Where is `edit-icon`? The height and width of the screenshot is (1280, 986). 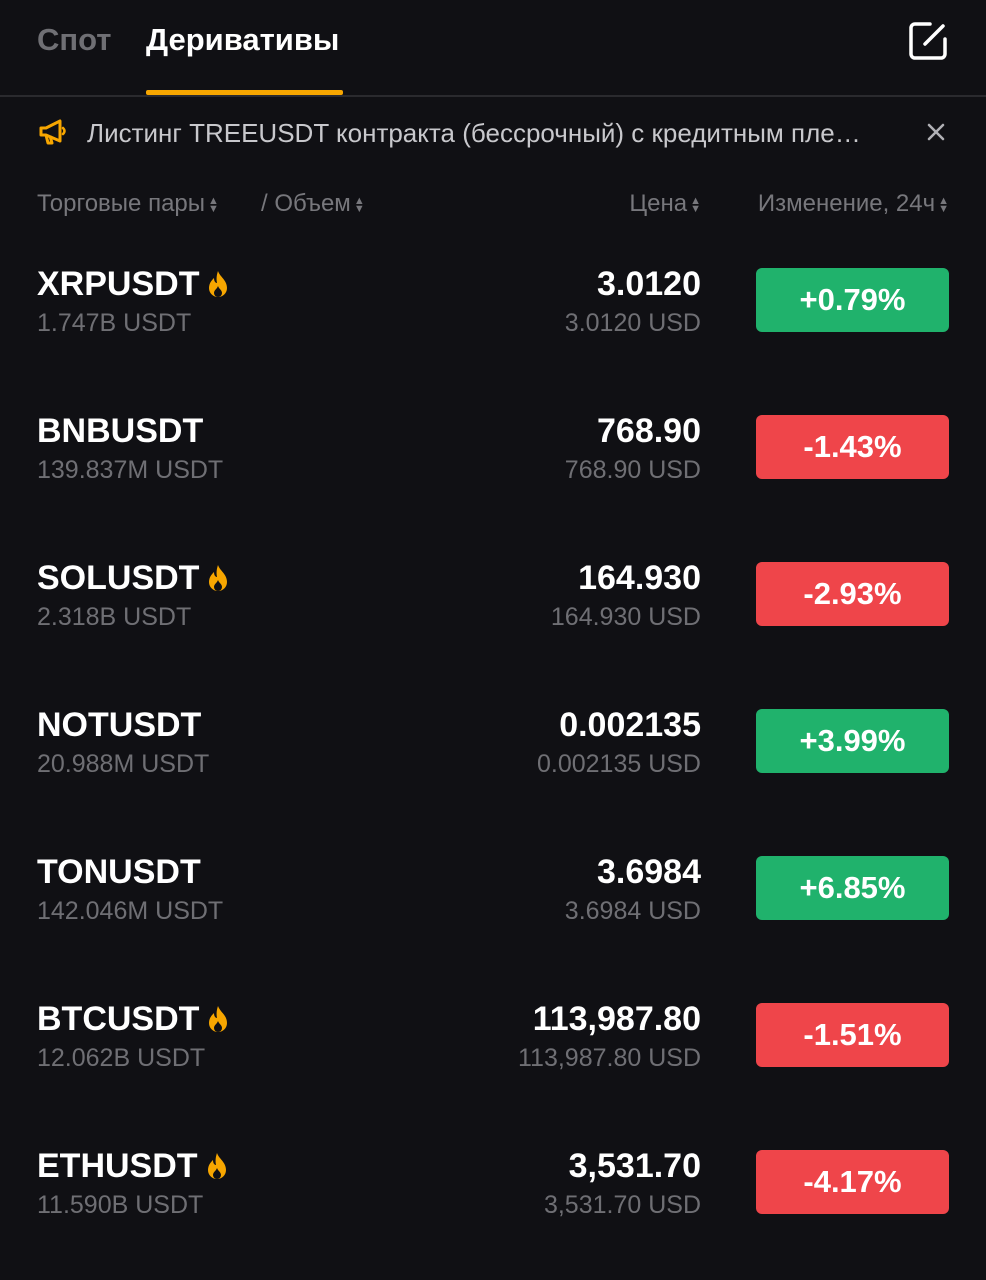
edit-icon is located at coordinates (928, 41).